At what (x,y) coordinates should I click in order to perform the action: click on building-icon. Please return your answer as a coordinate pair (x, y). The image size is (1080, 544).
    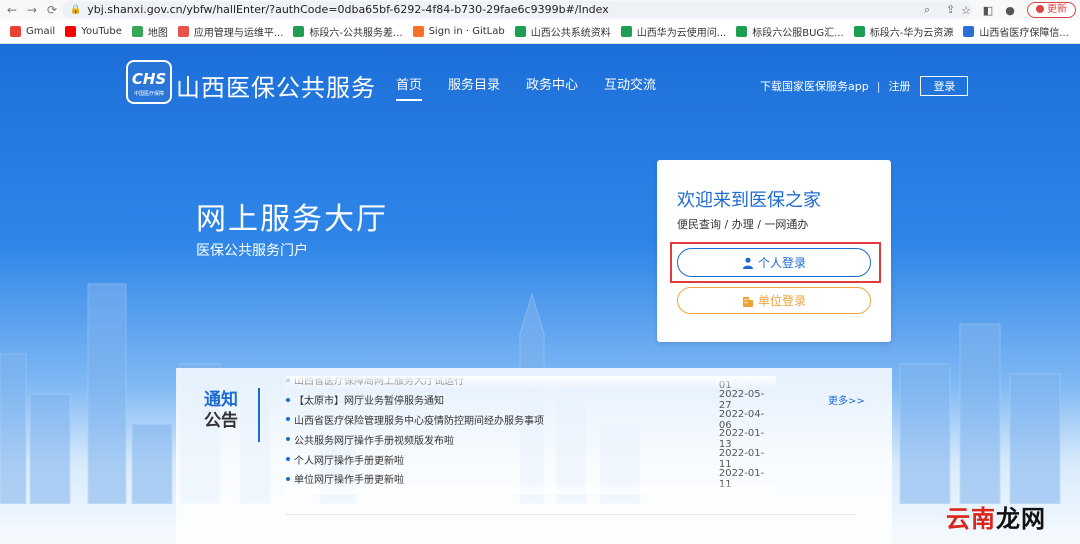
    Looking at the image, I should click on (747, 301).